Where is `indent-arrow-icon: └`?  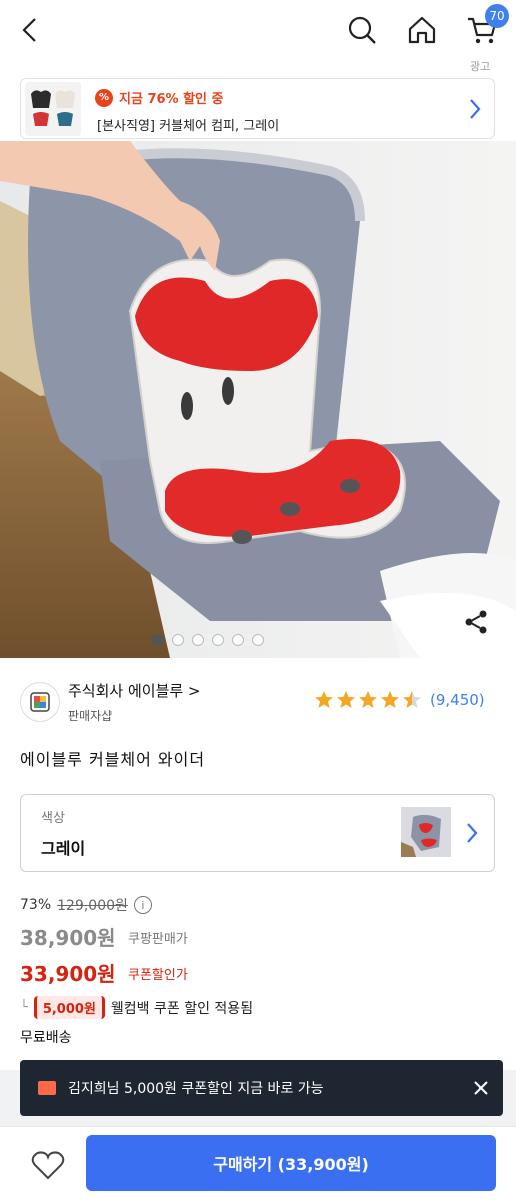
indent-arrow-icon: └ is located at coordinates (24, 1007).